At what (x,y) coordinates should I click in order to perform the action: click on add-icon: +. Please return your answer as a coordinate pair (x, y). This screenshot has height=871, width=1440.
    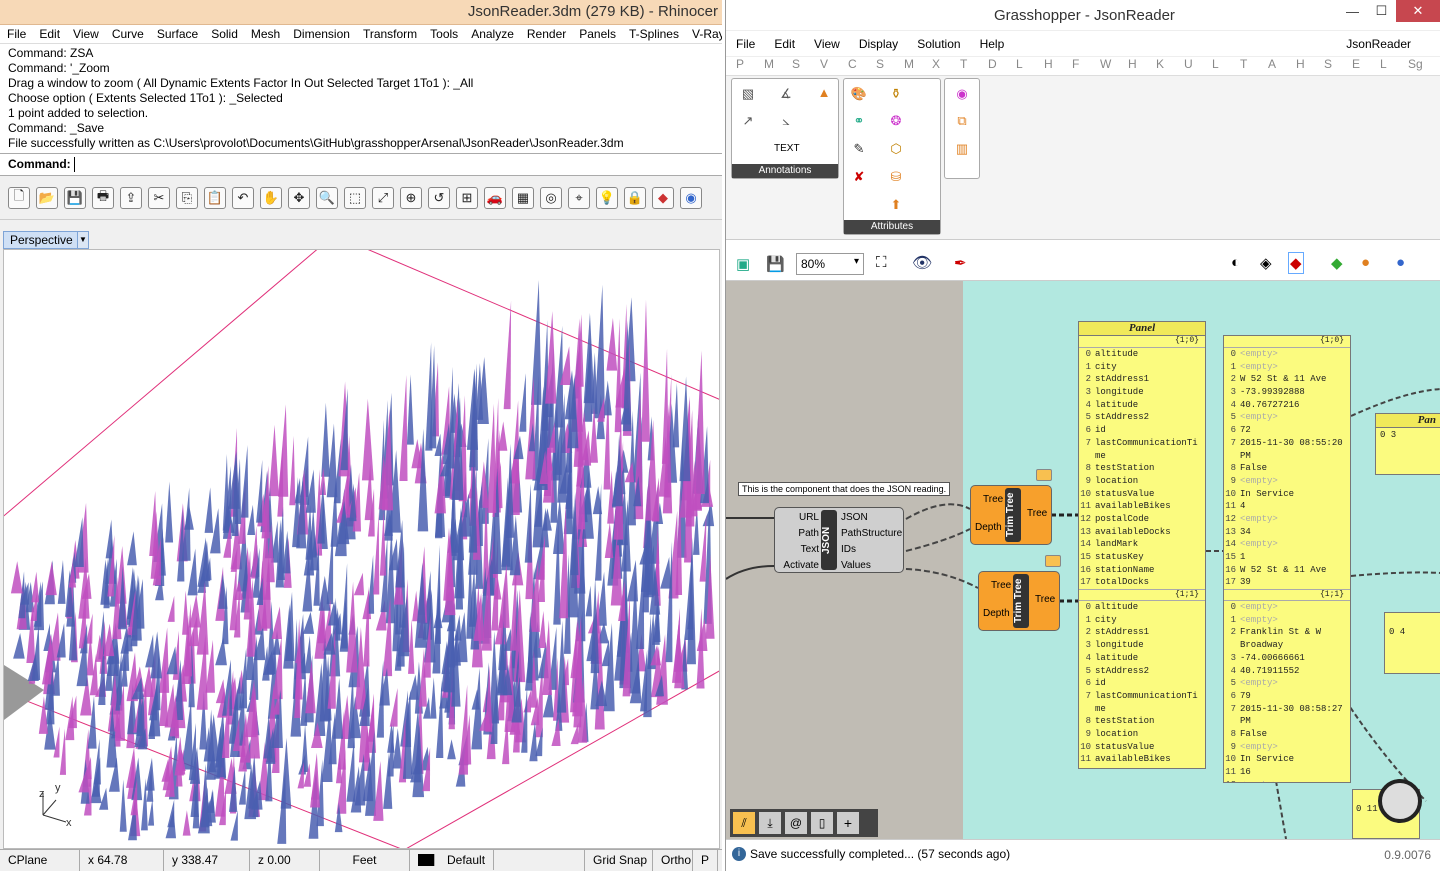
    Looking at the image, I should click on (848, 823).